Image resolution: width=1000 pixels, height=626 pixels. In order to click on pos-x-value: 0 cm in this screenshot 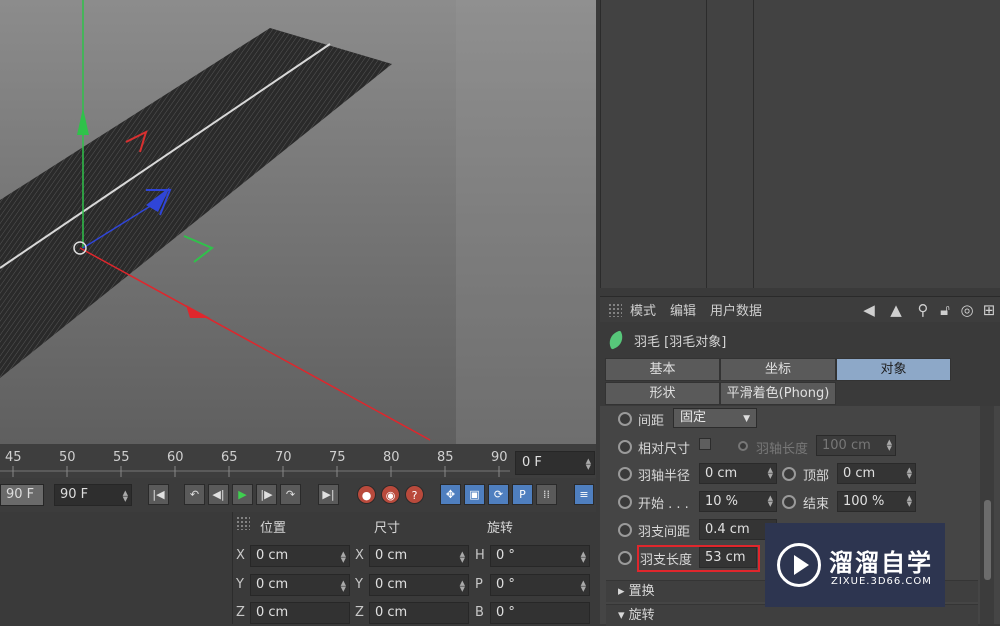, I will do `click(272, 555)`.